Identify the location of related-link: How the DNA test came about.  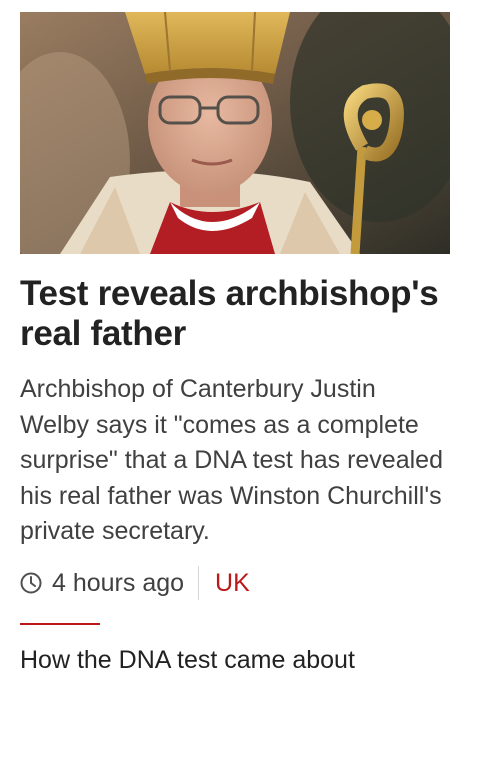
(235, 660).